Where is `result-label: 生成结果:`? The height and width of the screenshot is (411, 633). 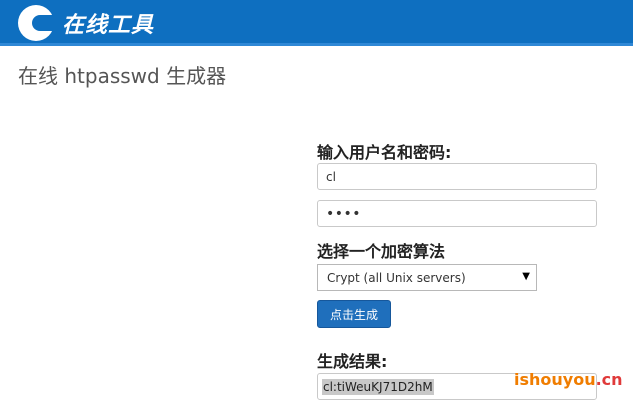
result-label: 生成结果: is located at coordinates (352, 361).